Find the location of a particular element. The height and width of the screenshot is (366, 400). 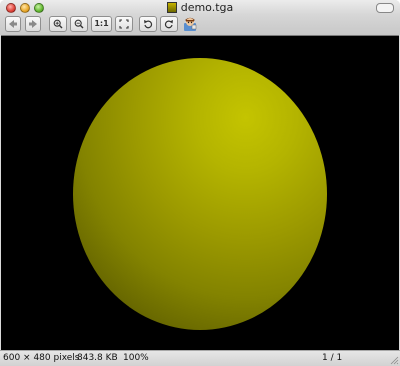

zoom-level: 100% is located at coordinates (136, 358).